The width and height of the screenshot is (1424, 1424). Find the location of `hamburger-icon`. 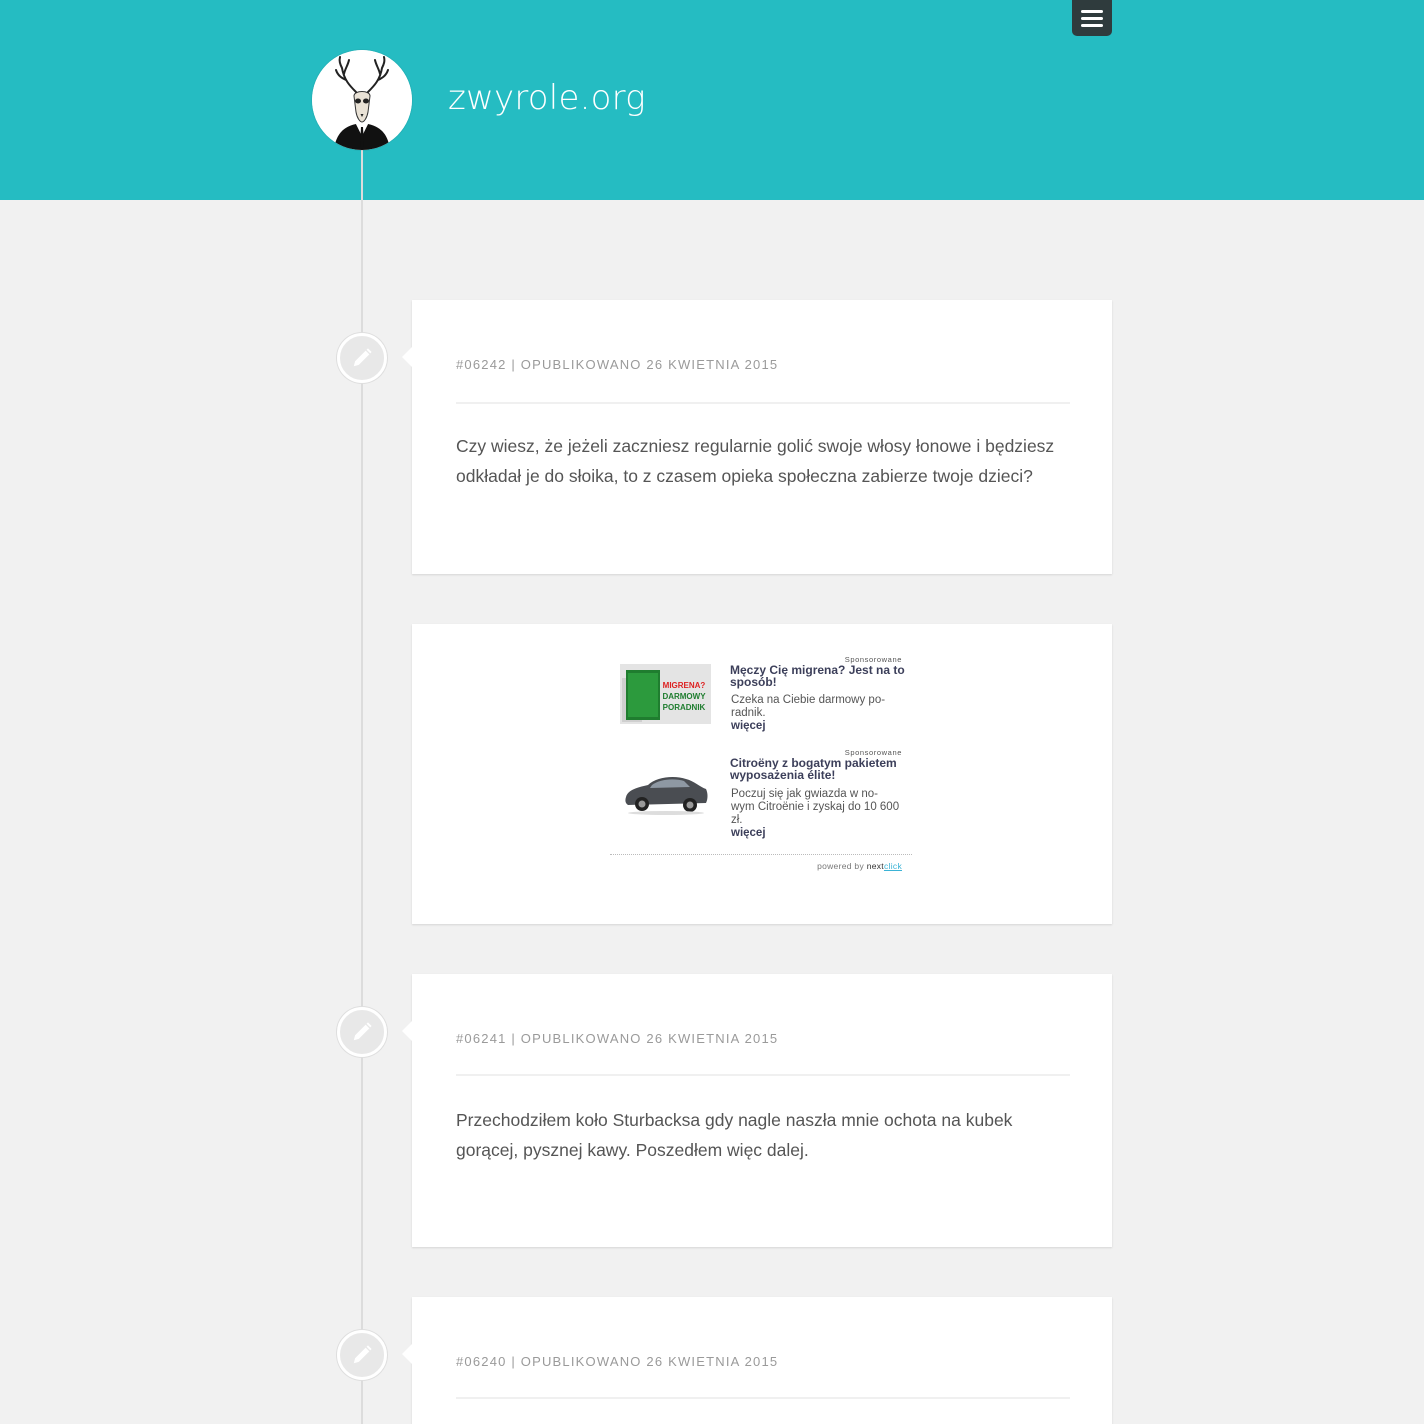

hamburger-icon is located at coordinates (1092, 11).